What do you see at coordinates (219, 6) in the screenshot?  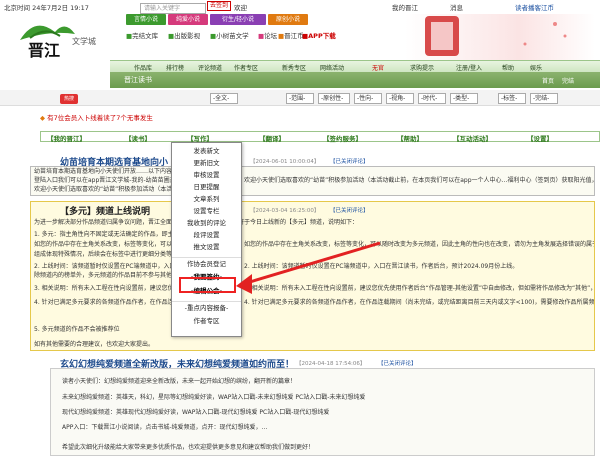 I see `checkin-button: 去签到` at bounding box center [219, 6].